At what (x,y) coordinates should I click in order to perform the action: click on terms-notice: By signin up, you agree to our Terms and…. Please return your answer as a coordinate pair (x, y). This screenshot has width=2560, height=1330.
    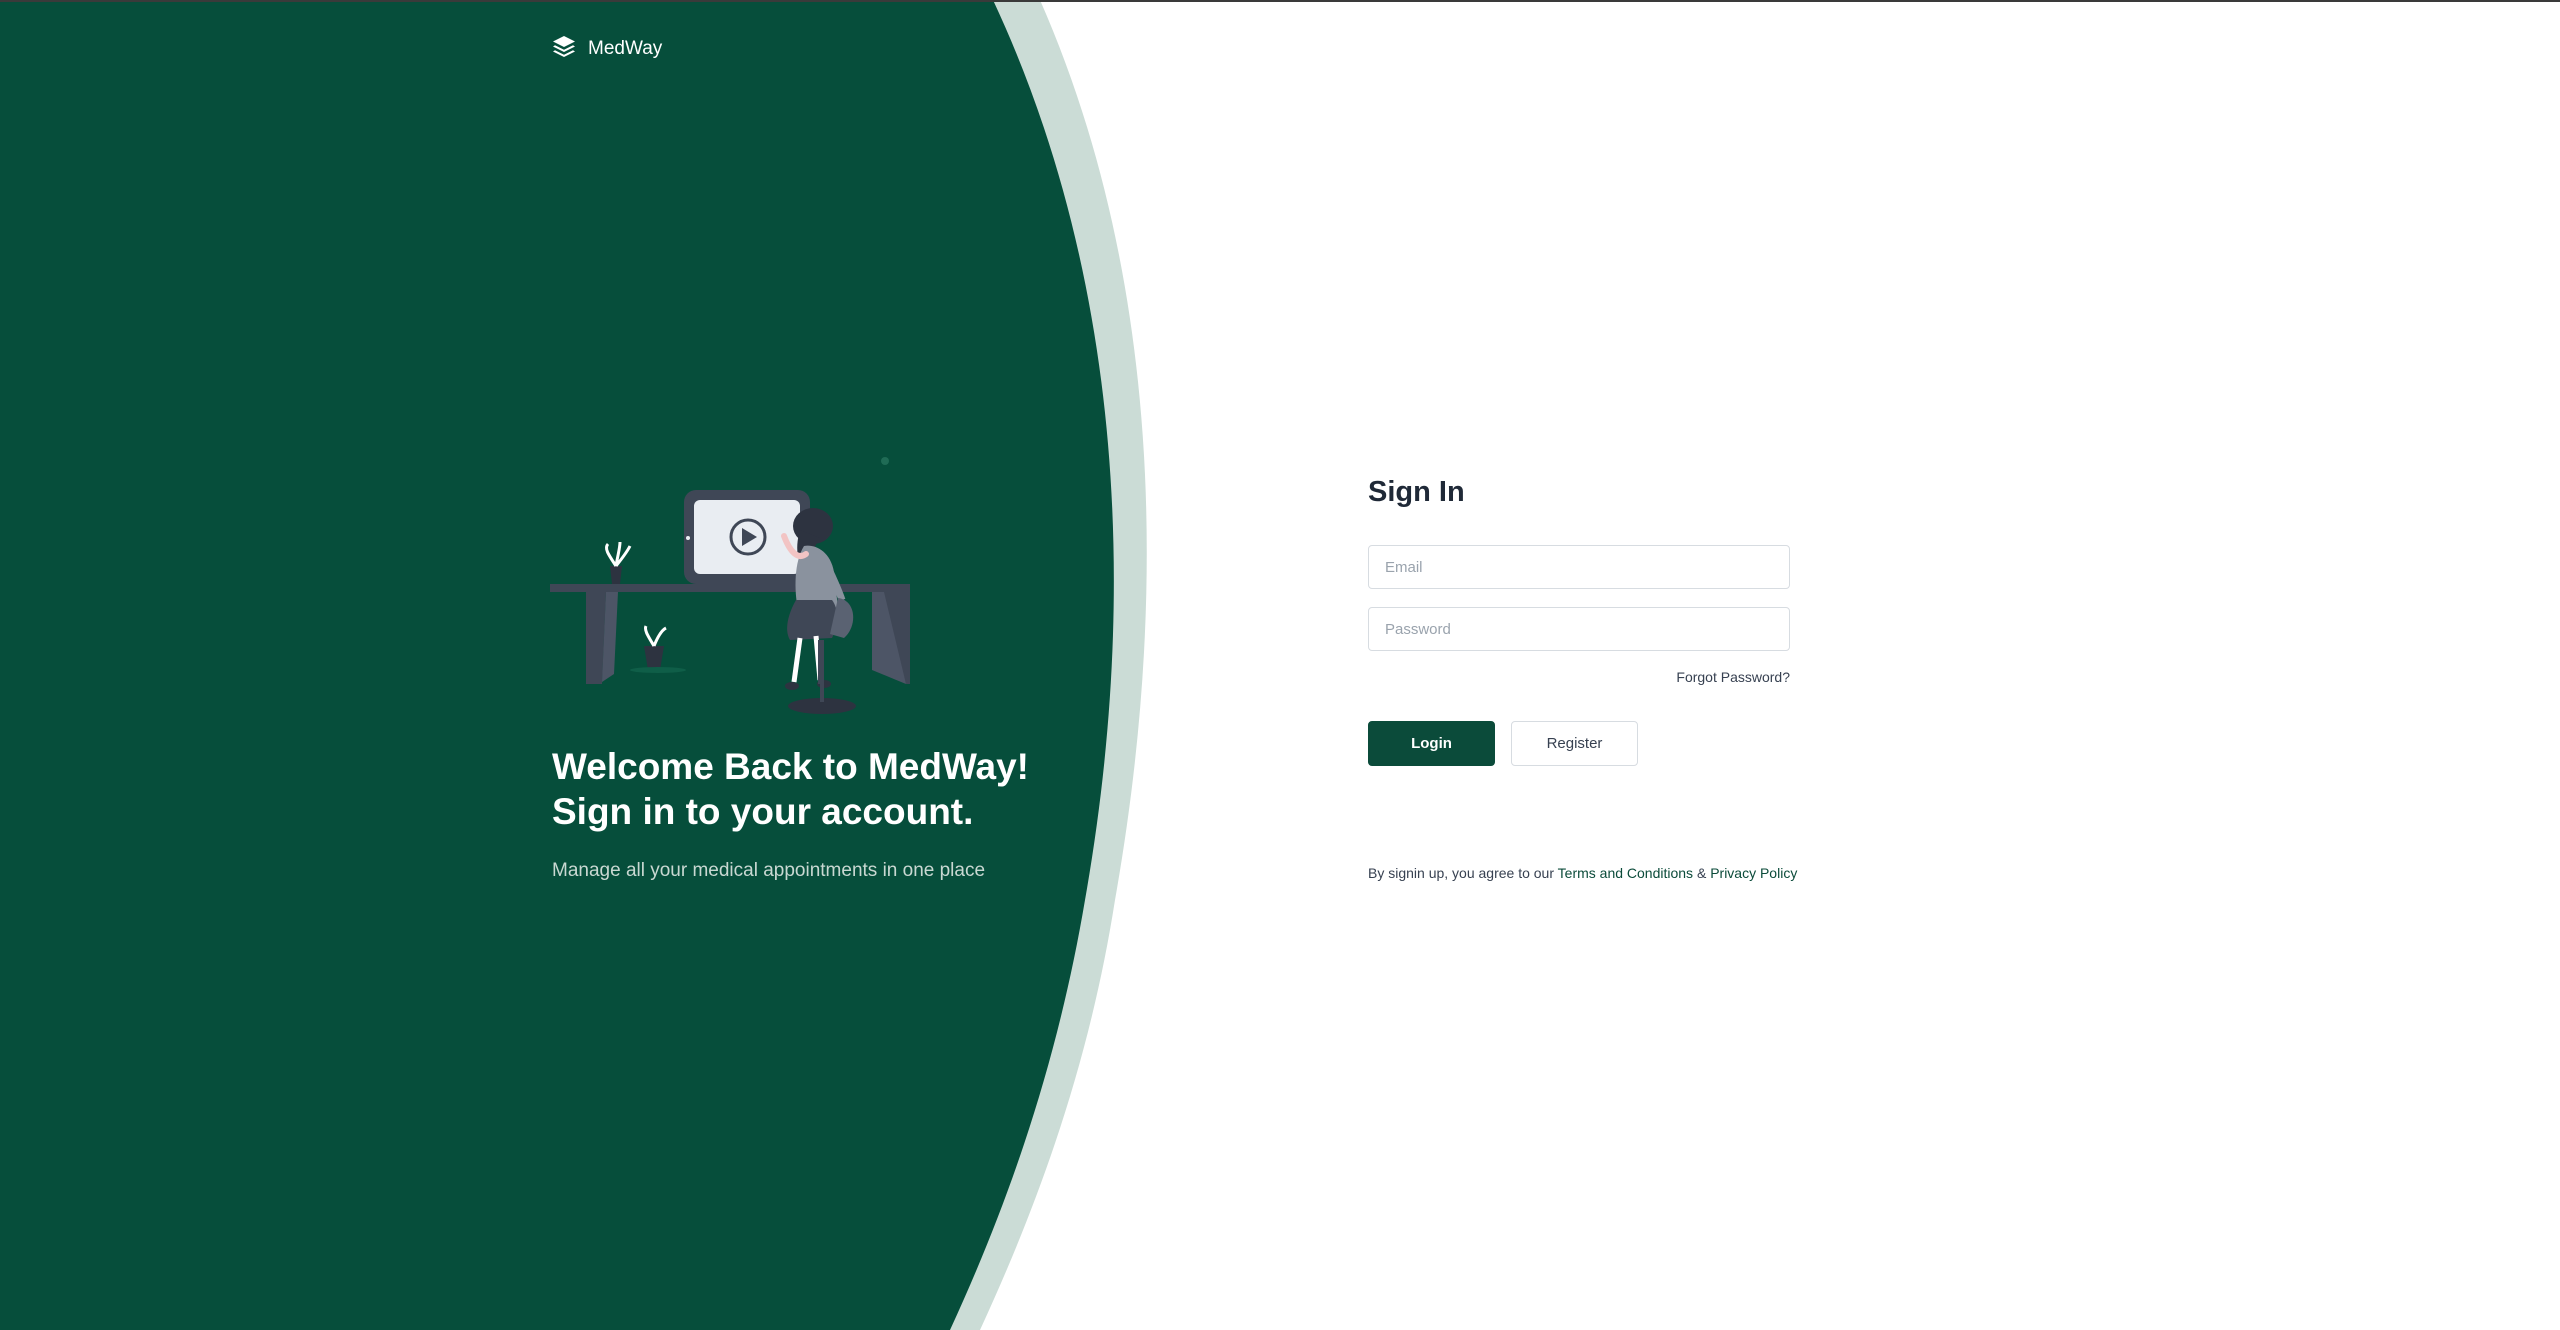
    Looking at the image, I should click on (1582, 873).